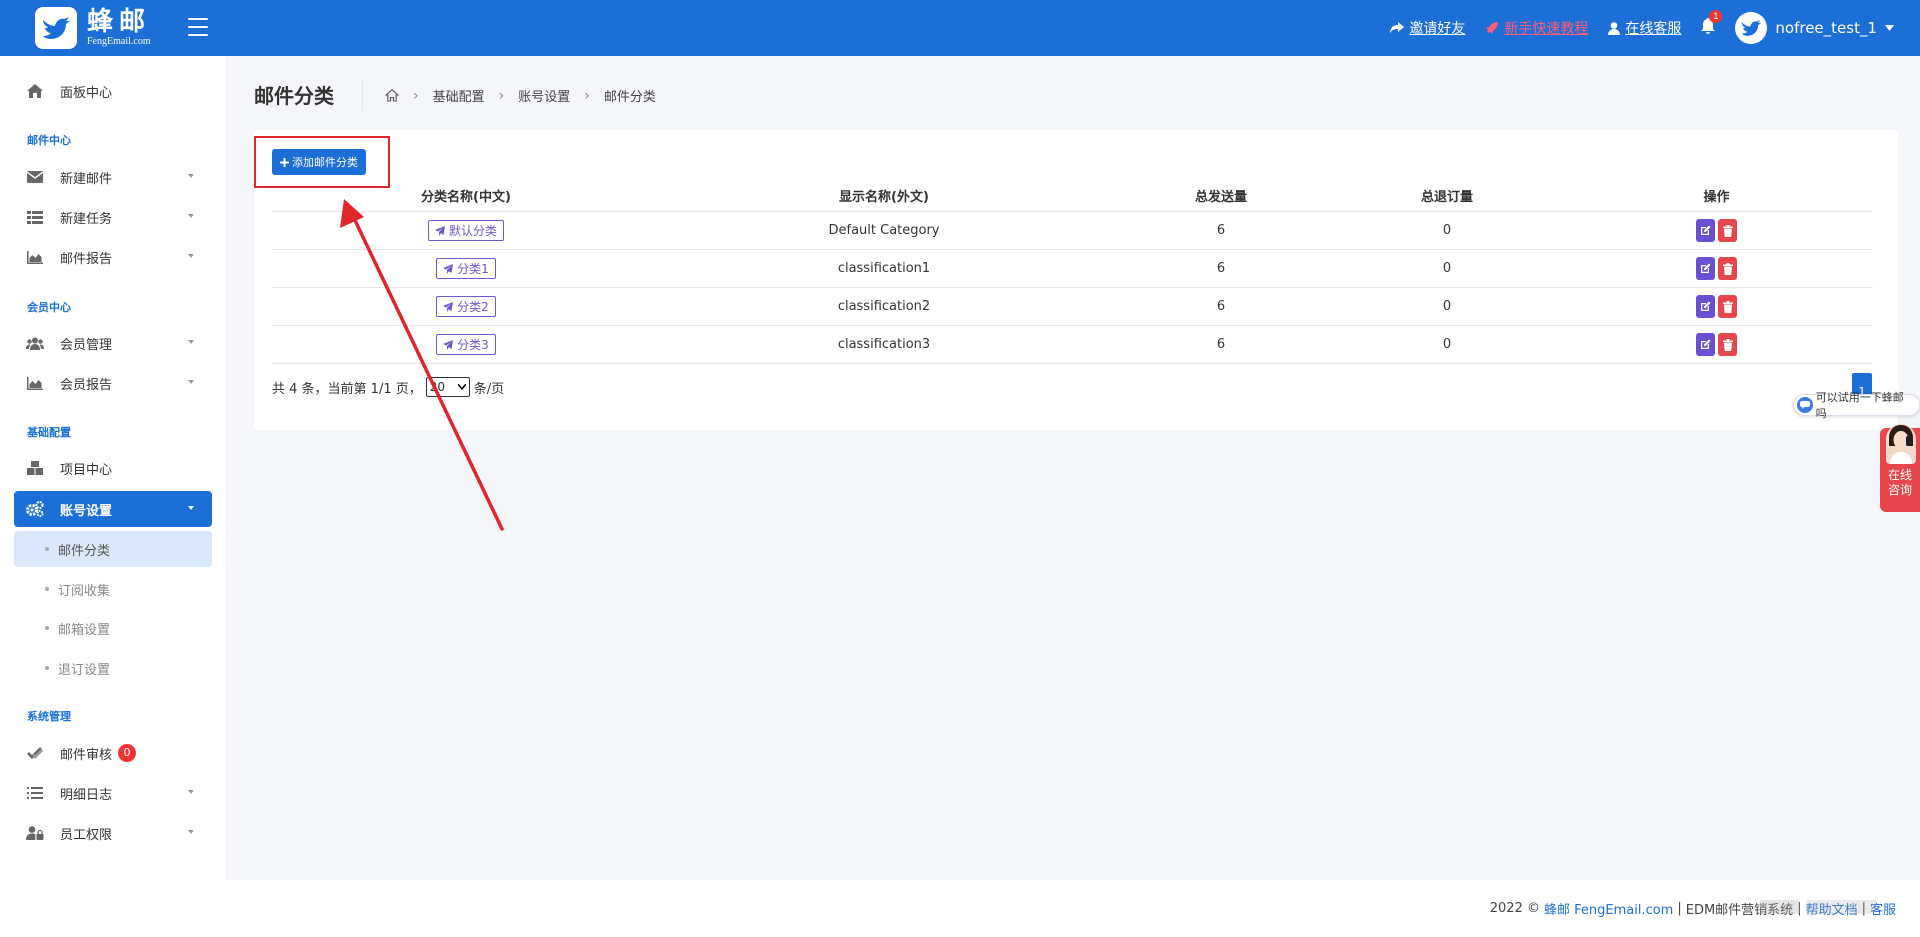  What do you see at coordinates (388, 387) in the screenshot?
I see `pager: 共 4 条，当前第 1/1 页， 20 条/页` at bounding box center [388, 387].